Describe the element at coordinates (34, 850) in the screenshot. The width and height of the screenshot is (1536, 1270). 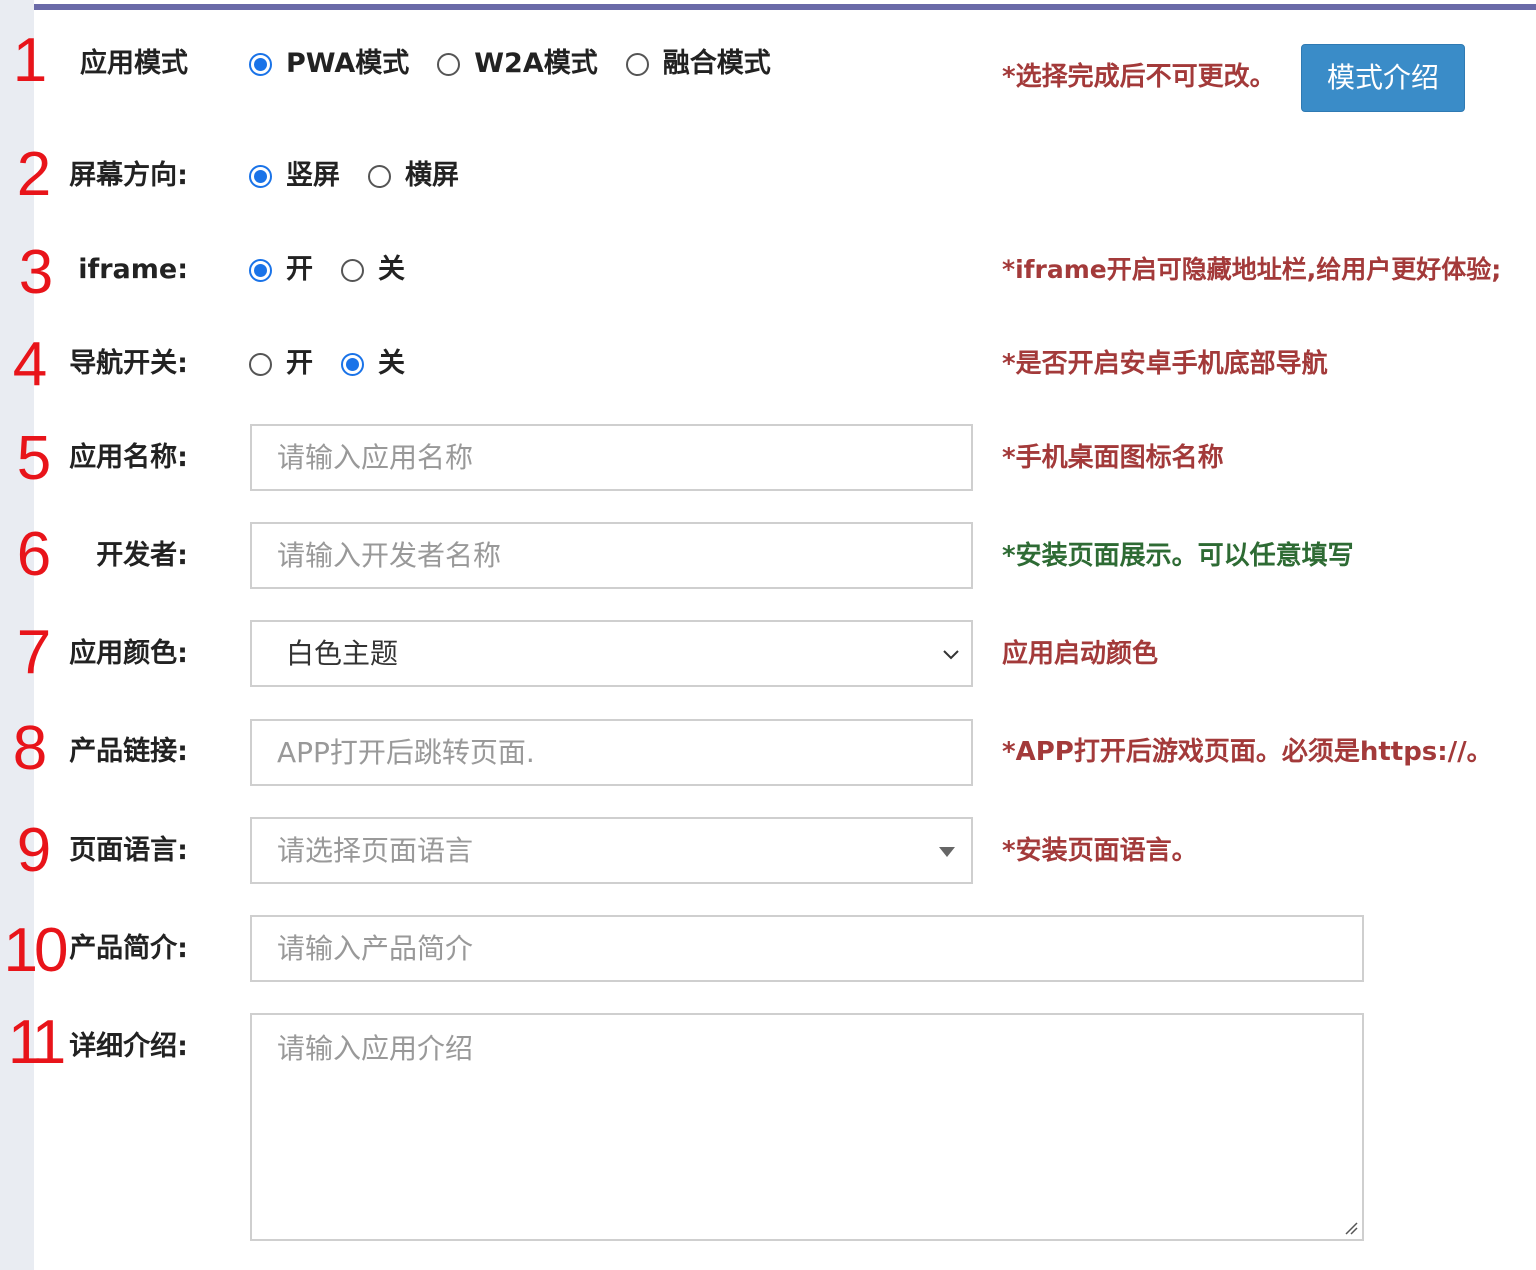
I see `row-number-9: 9` at that location.